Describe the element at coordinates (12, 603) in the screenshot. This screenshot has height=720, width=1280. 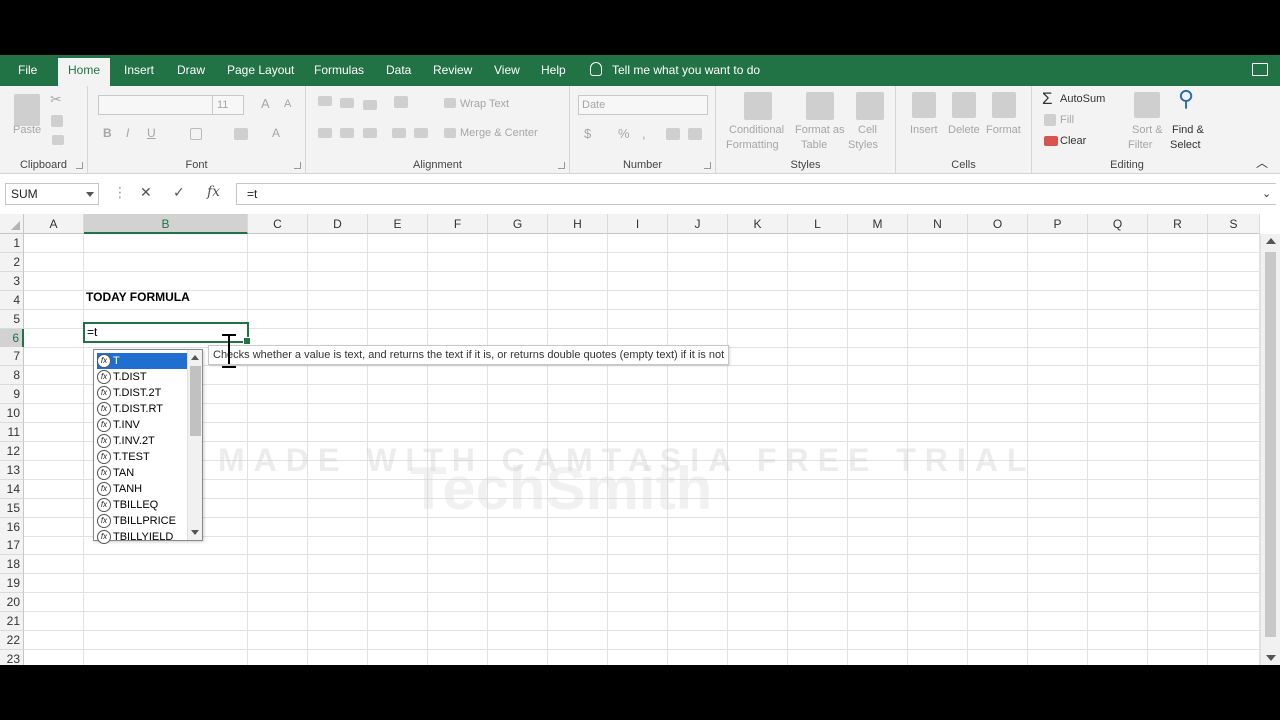
I see `row-header-20: 20` at that location.